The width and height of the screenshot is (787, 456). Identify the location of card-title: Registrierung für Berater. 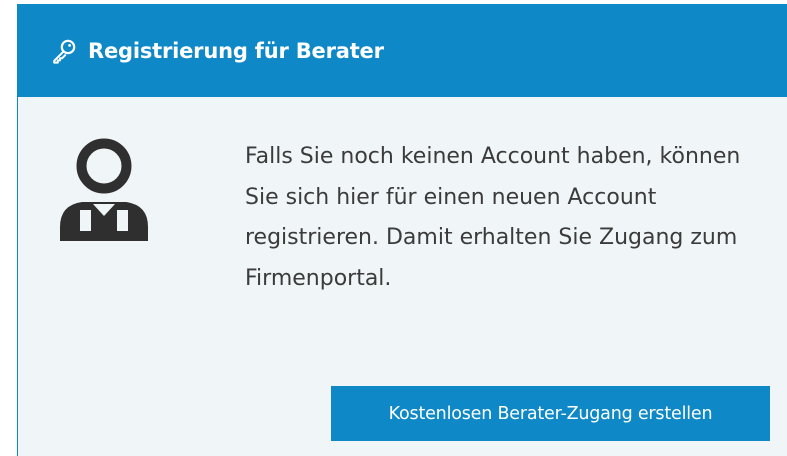
(236, 51).